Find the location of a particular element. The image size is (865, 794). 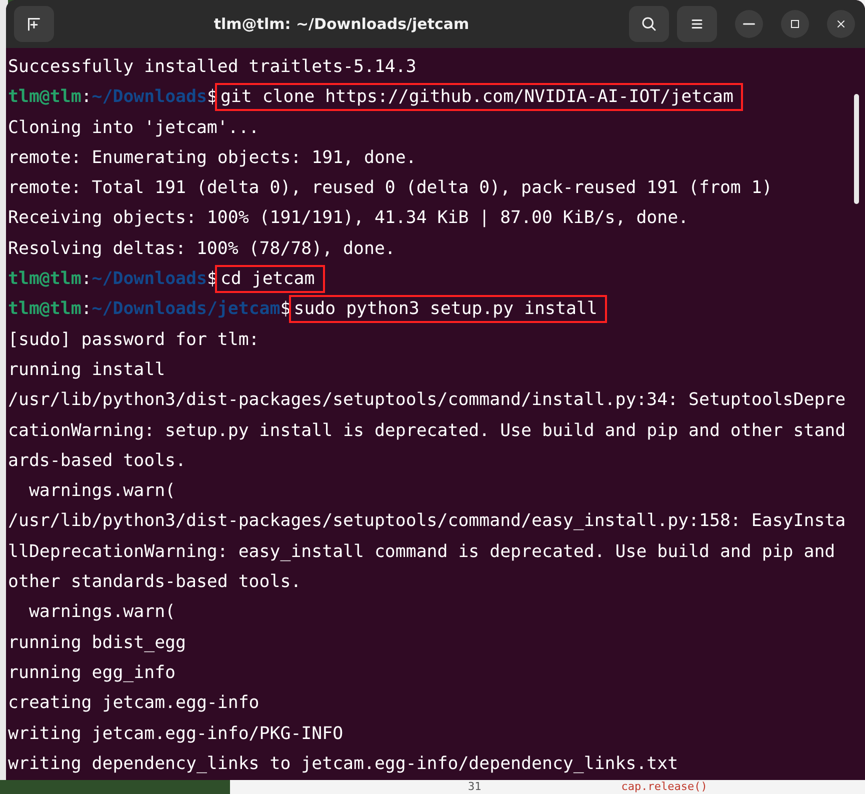

maximize-button is located at coordinates (795, 24).